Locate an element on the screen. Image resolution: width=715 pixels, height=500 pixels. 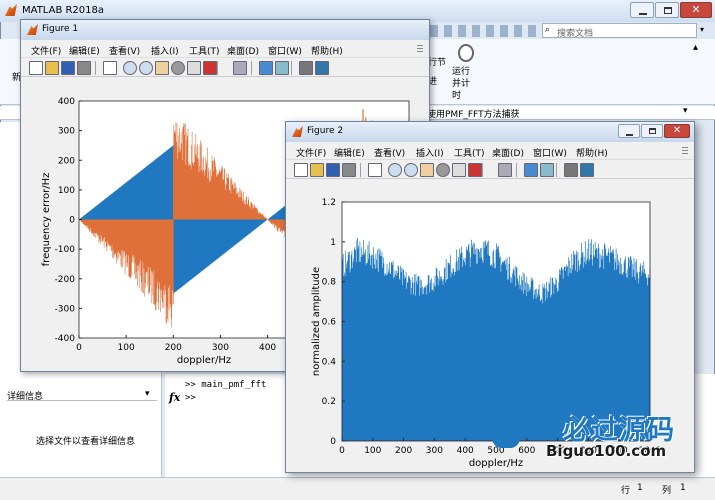
figure2-close-button: ✕ is located at coordinates (677, 131).